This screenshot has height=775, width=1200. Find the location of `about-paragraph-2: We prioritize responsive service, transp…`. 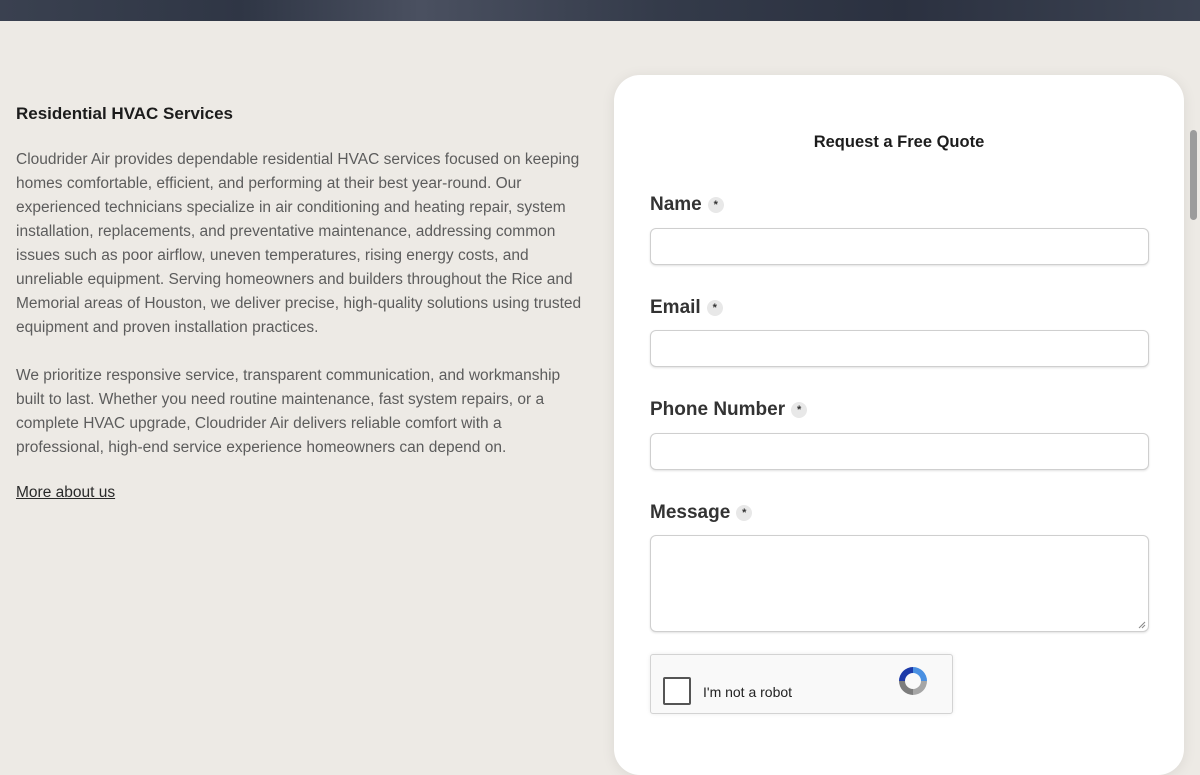

about-paragraph-2: We prioritize responsive service, transp… is located at coordinates (288, 411).